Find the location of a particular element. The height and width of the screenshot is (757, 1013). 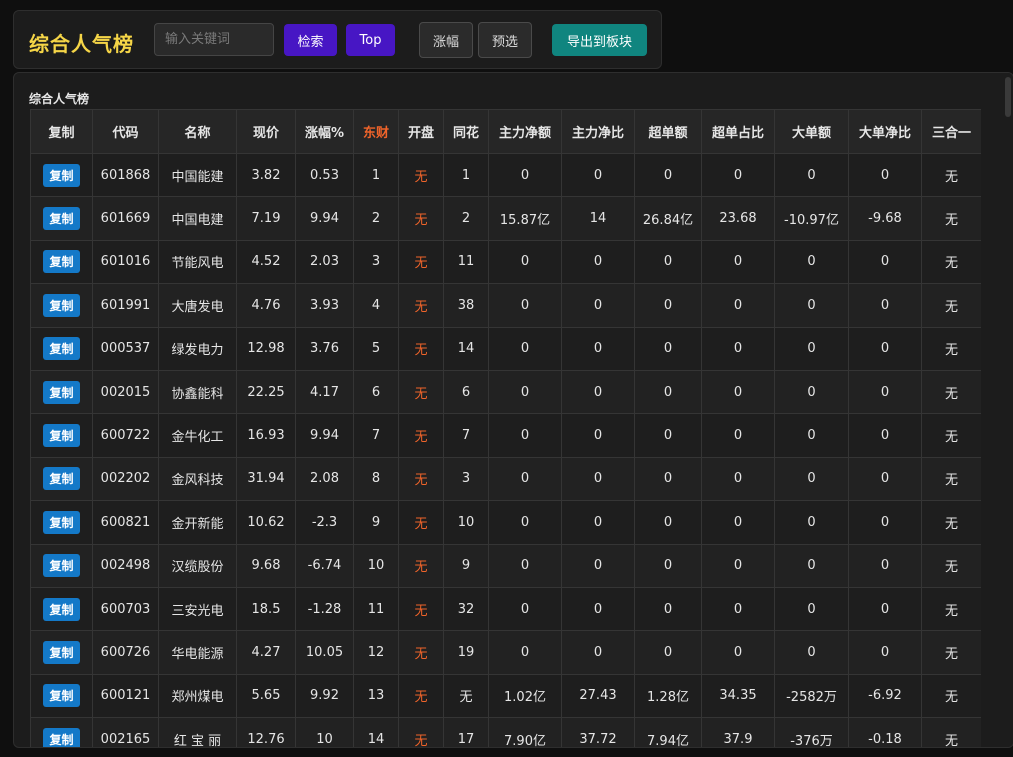

change-button: 涨幅 is located at coordinates (446, 40).